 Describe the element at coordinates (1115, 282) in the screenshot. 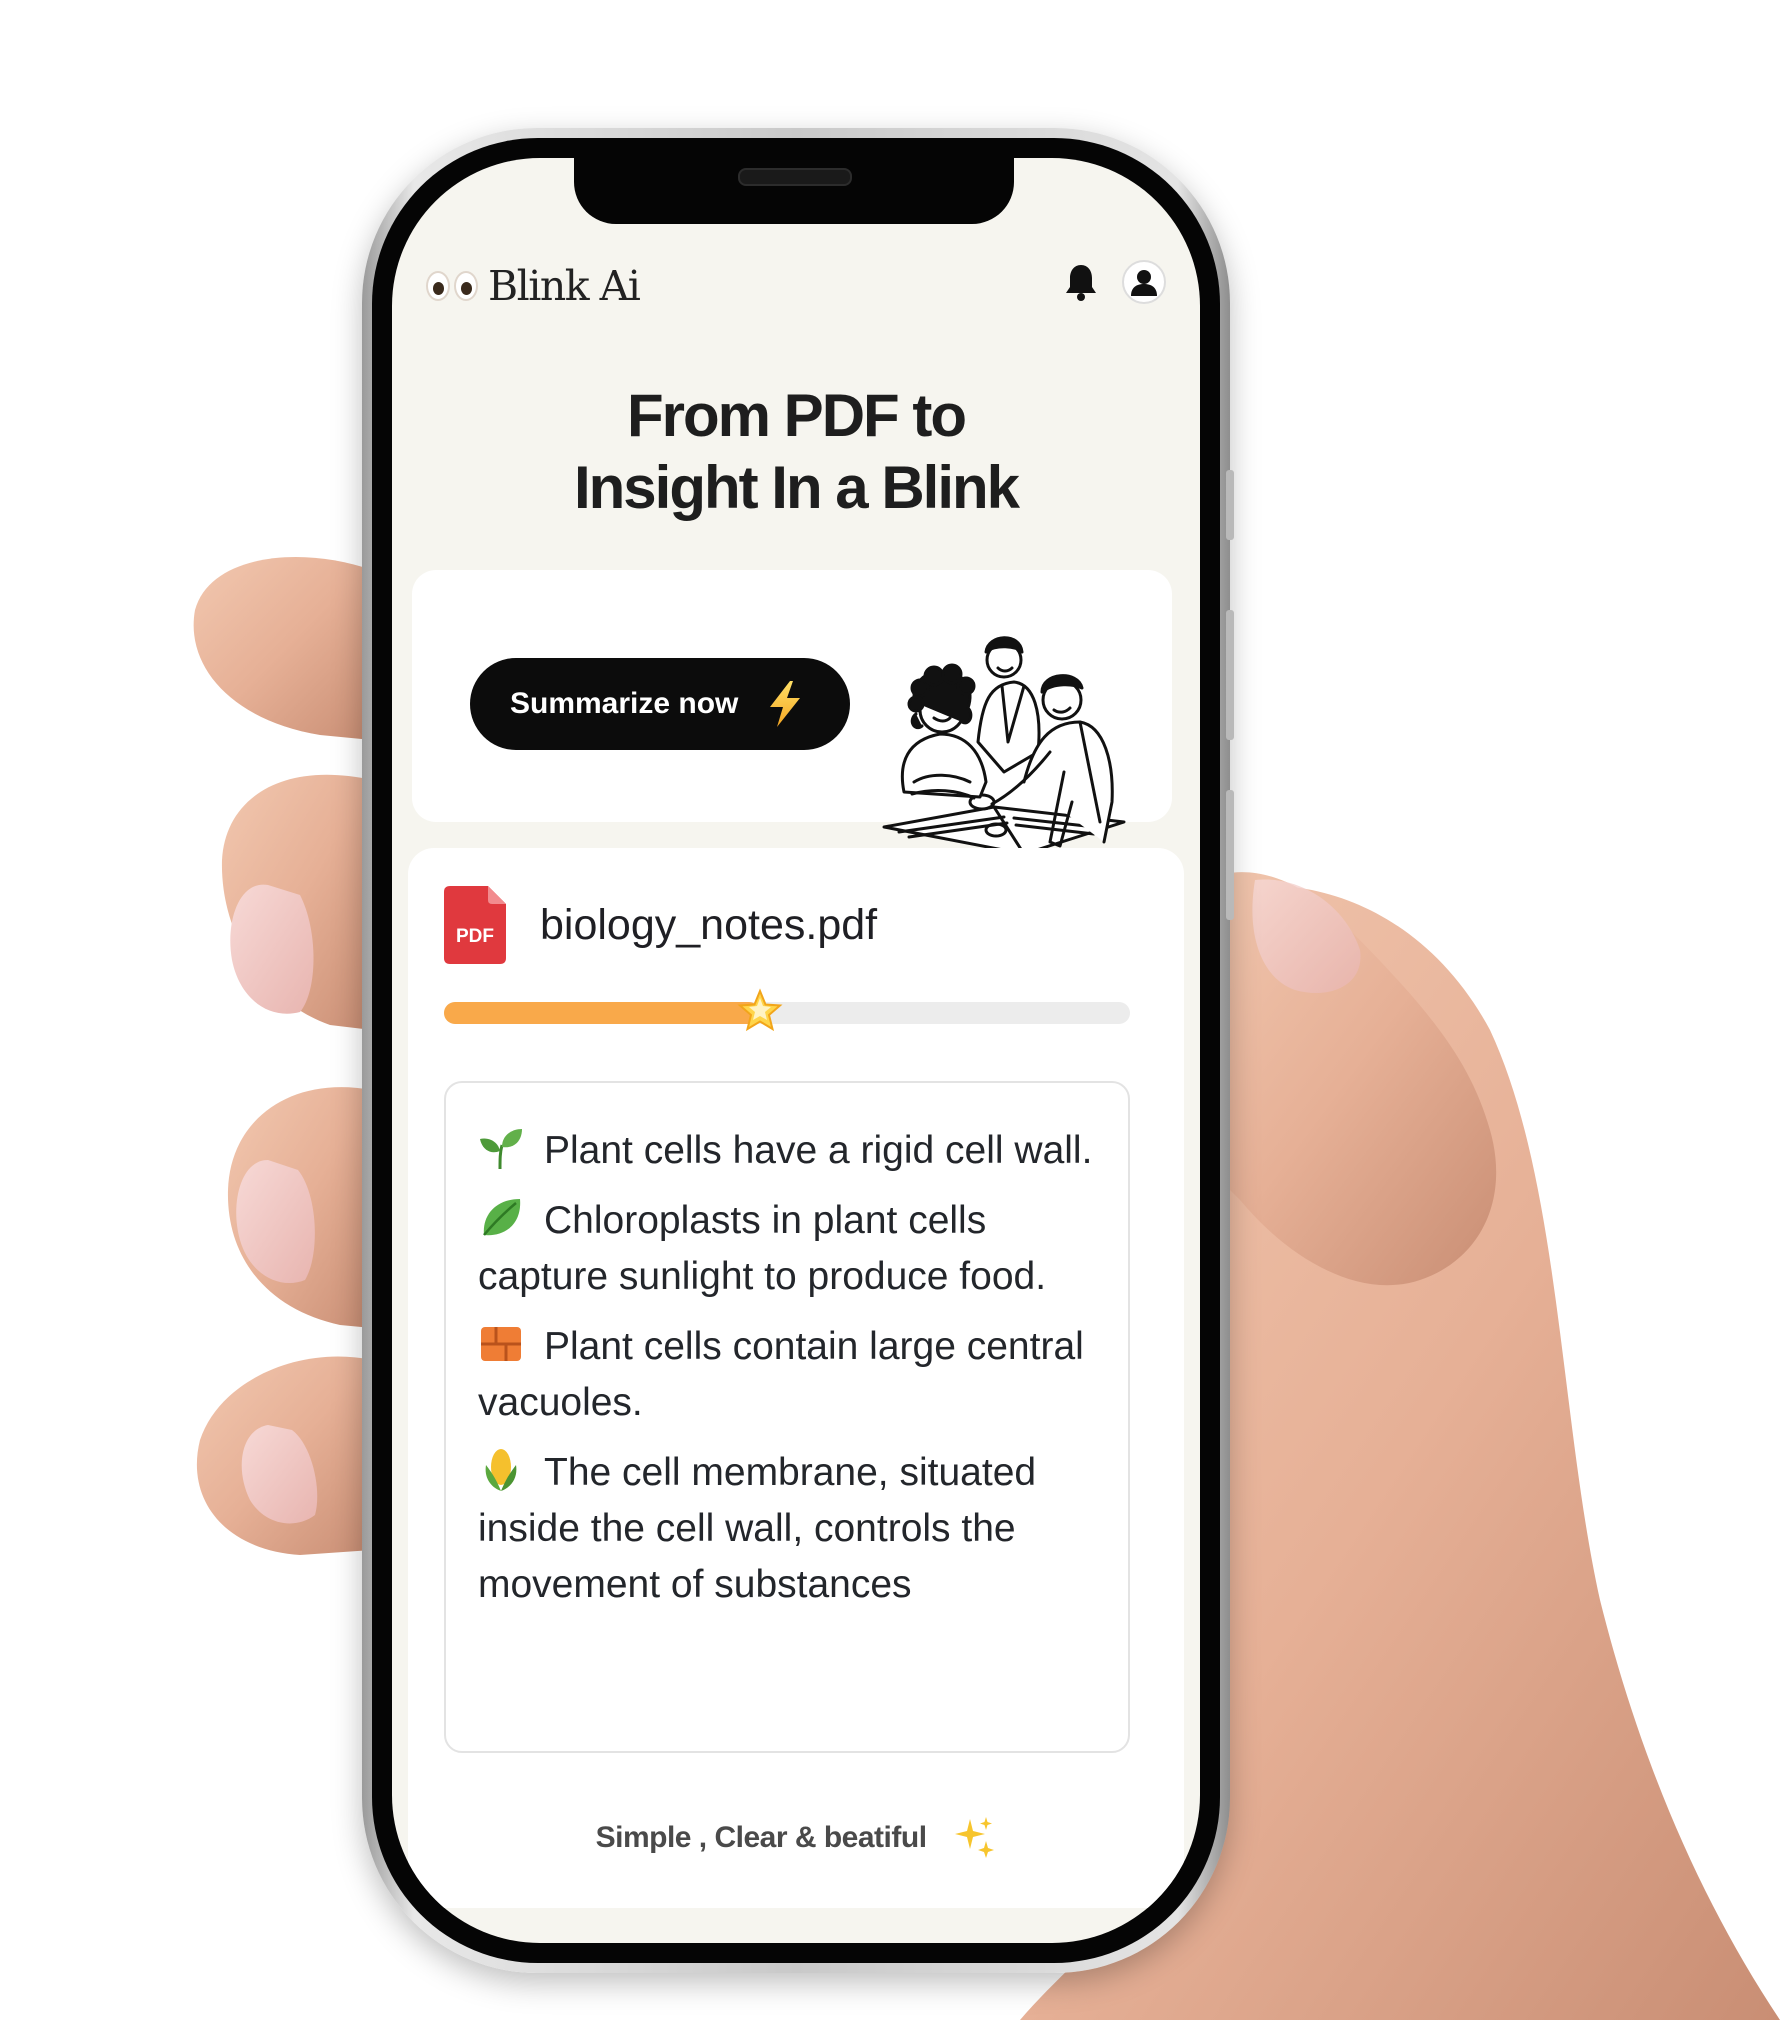

I see `header-icons` at that location.